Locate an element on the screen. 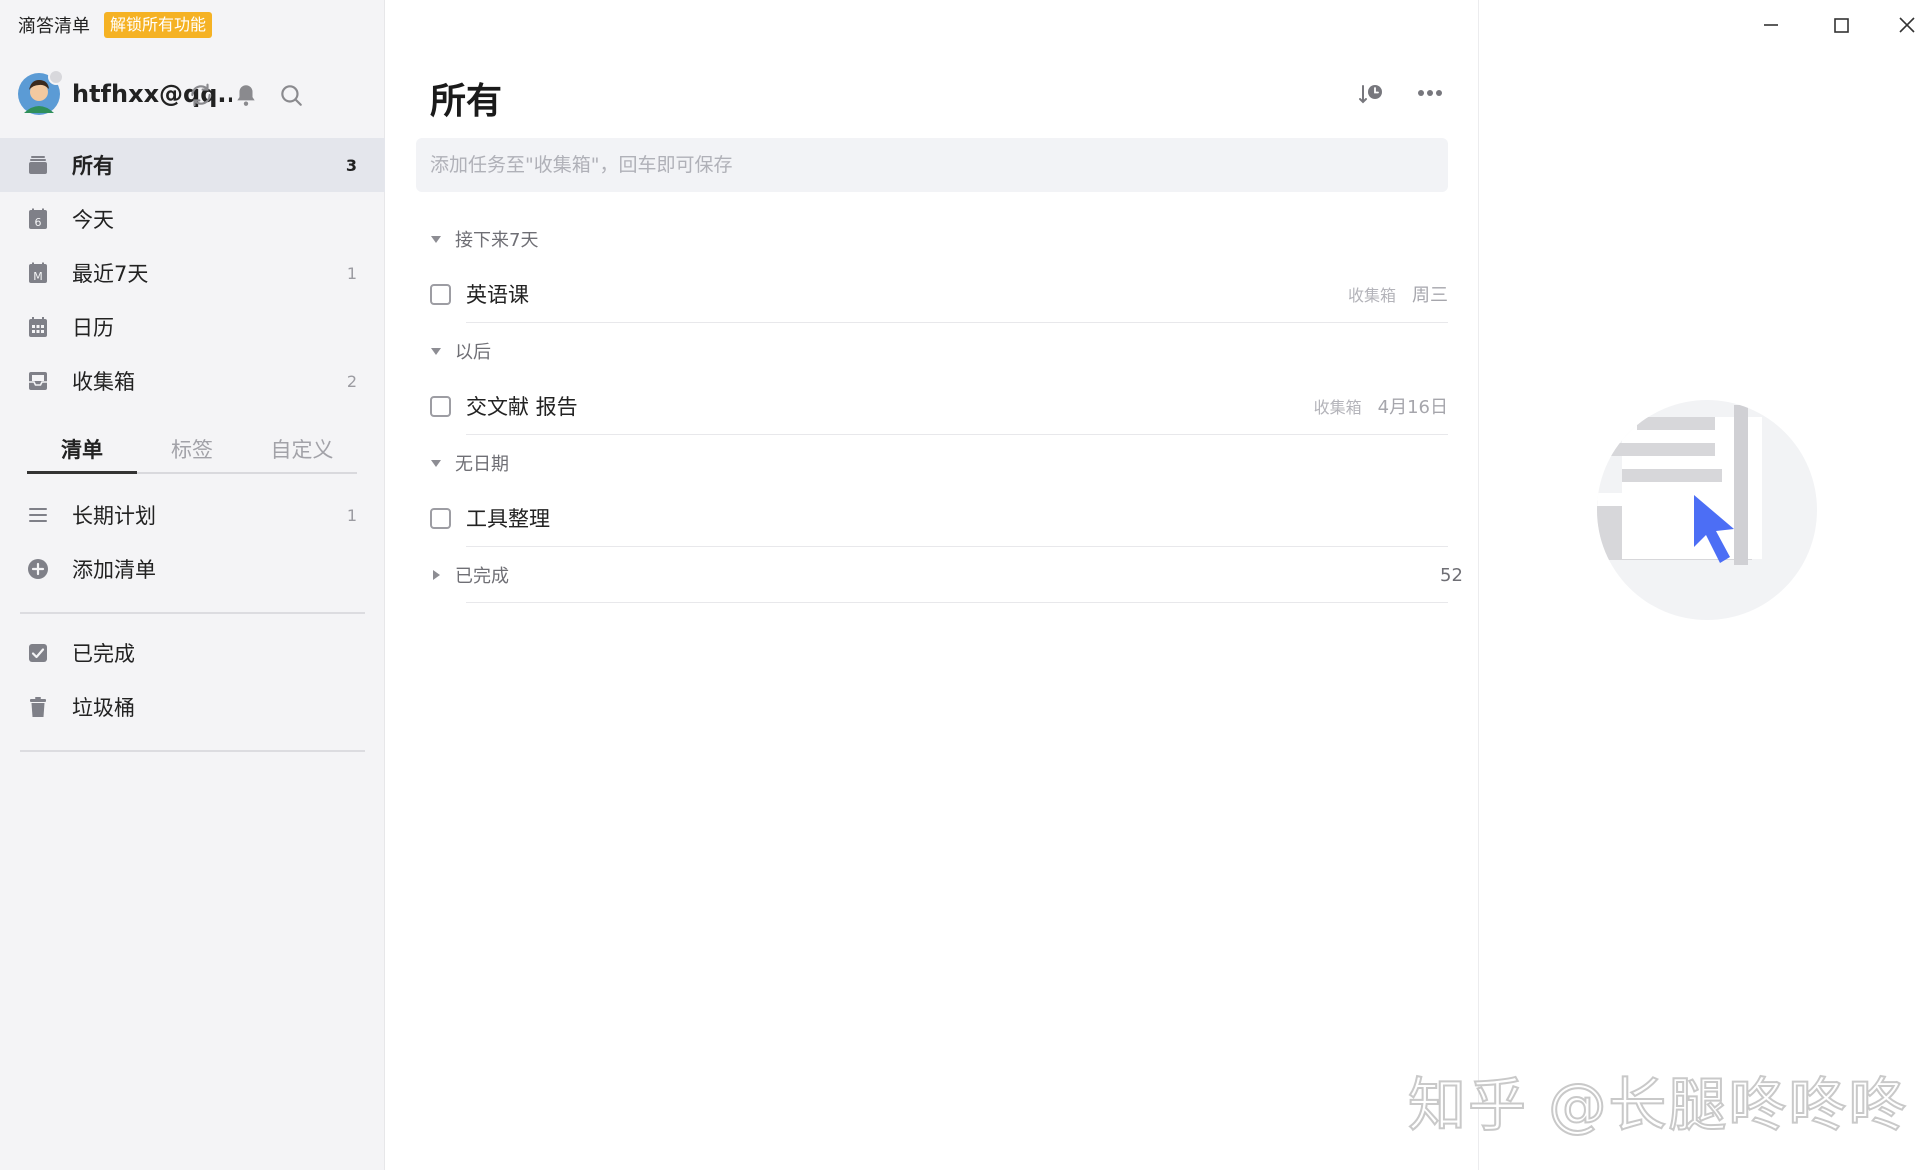 This screenshot has height=1170, width=1922. task-row: 交文献 报告 收集箱 4月16日 is located at coordinates (939, 406).